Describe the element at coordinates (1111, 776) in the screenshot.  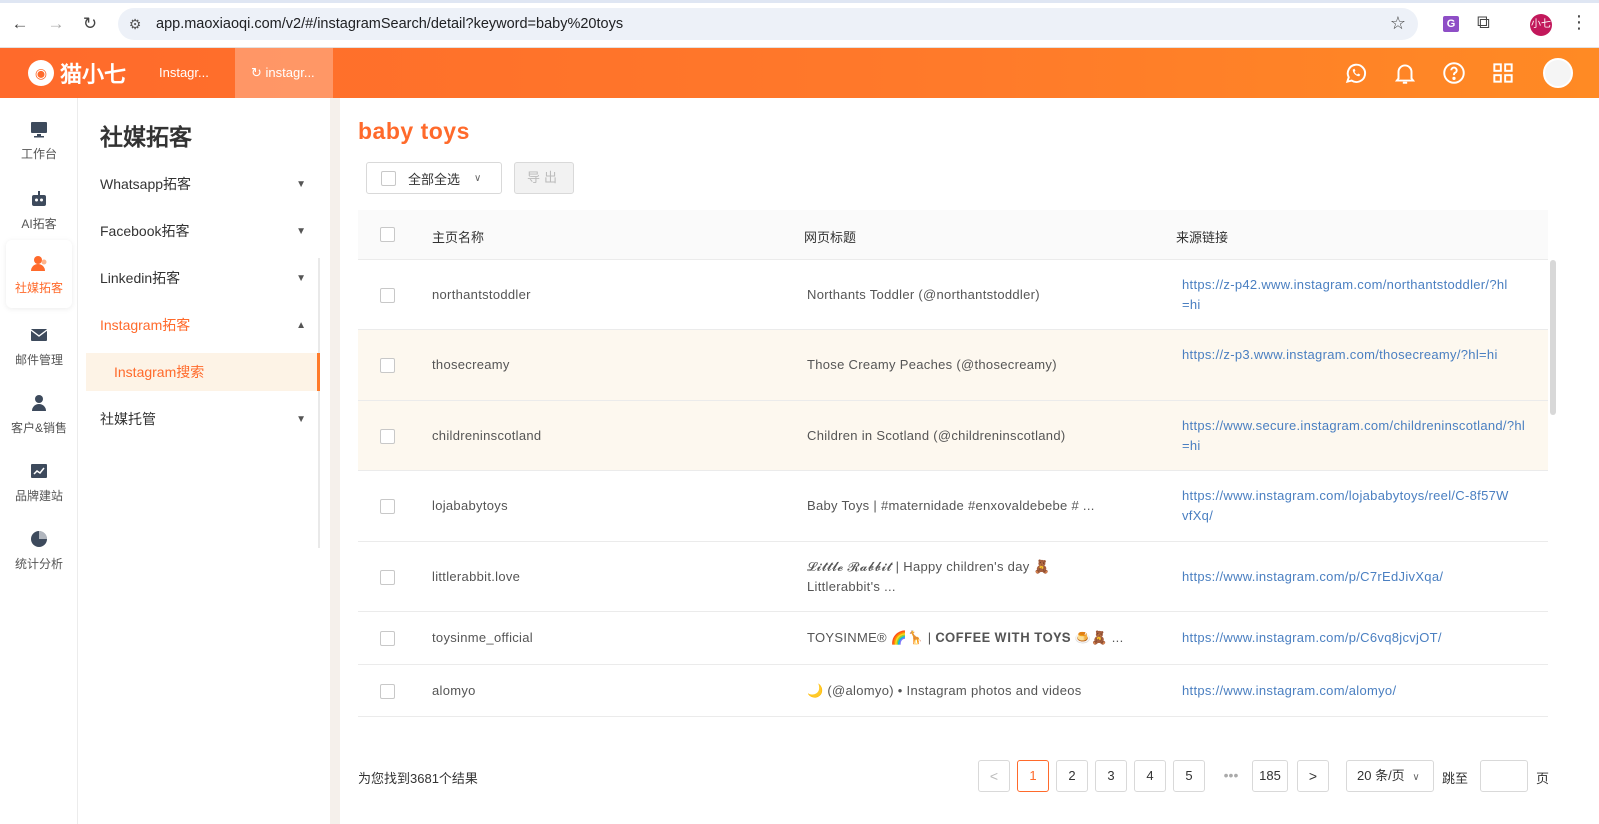
I see `page-button-3: 3` at that location.